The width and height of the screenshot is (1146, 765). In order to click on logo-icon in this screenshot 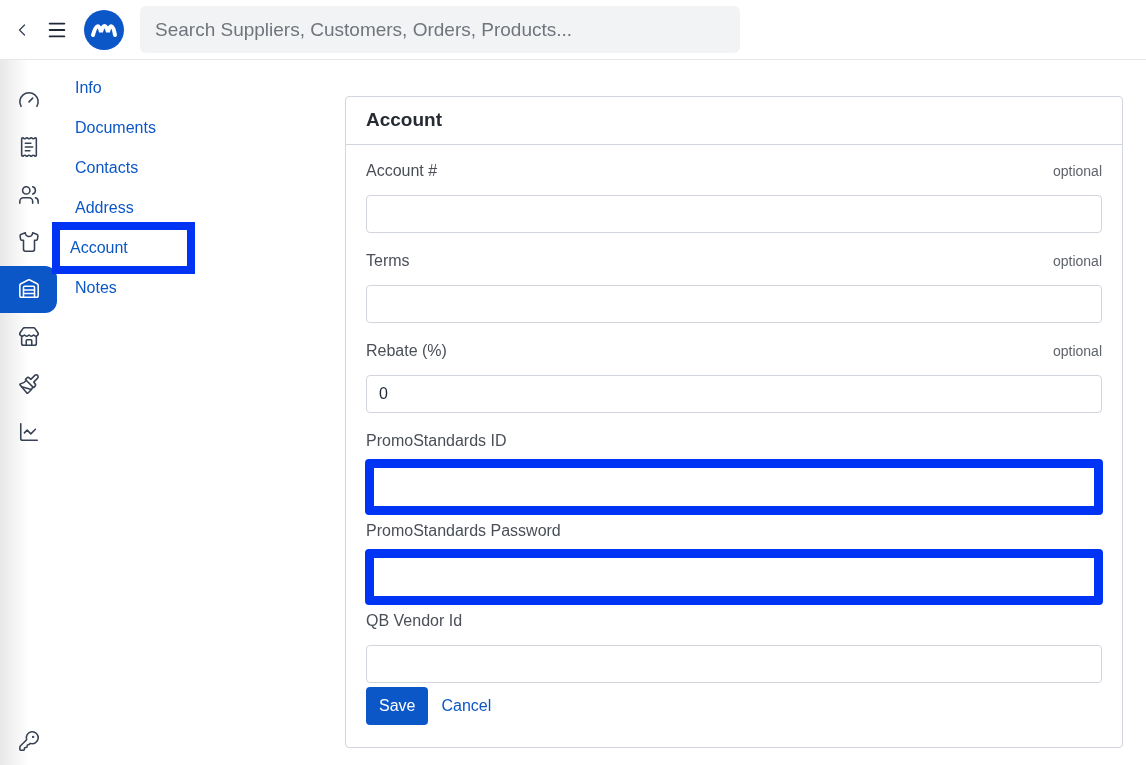, I will do `click(104, 29)`.